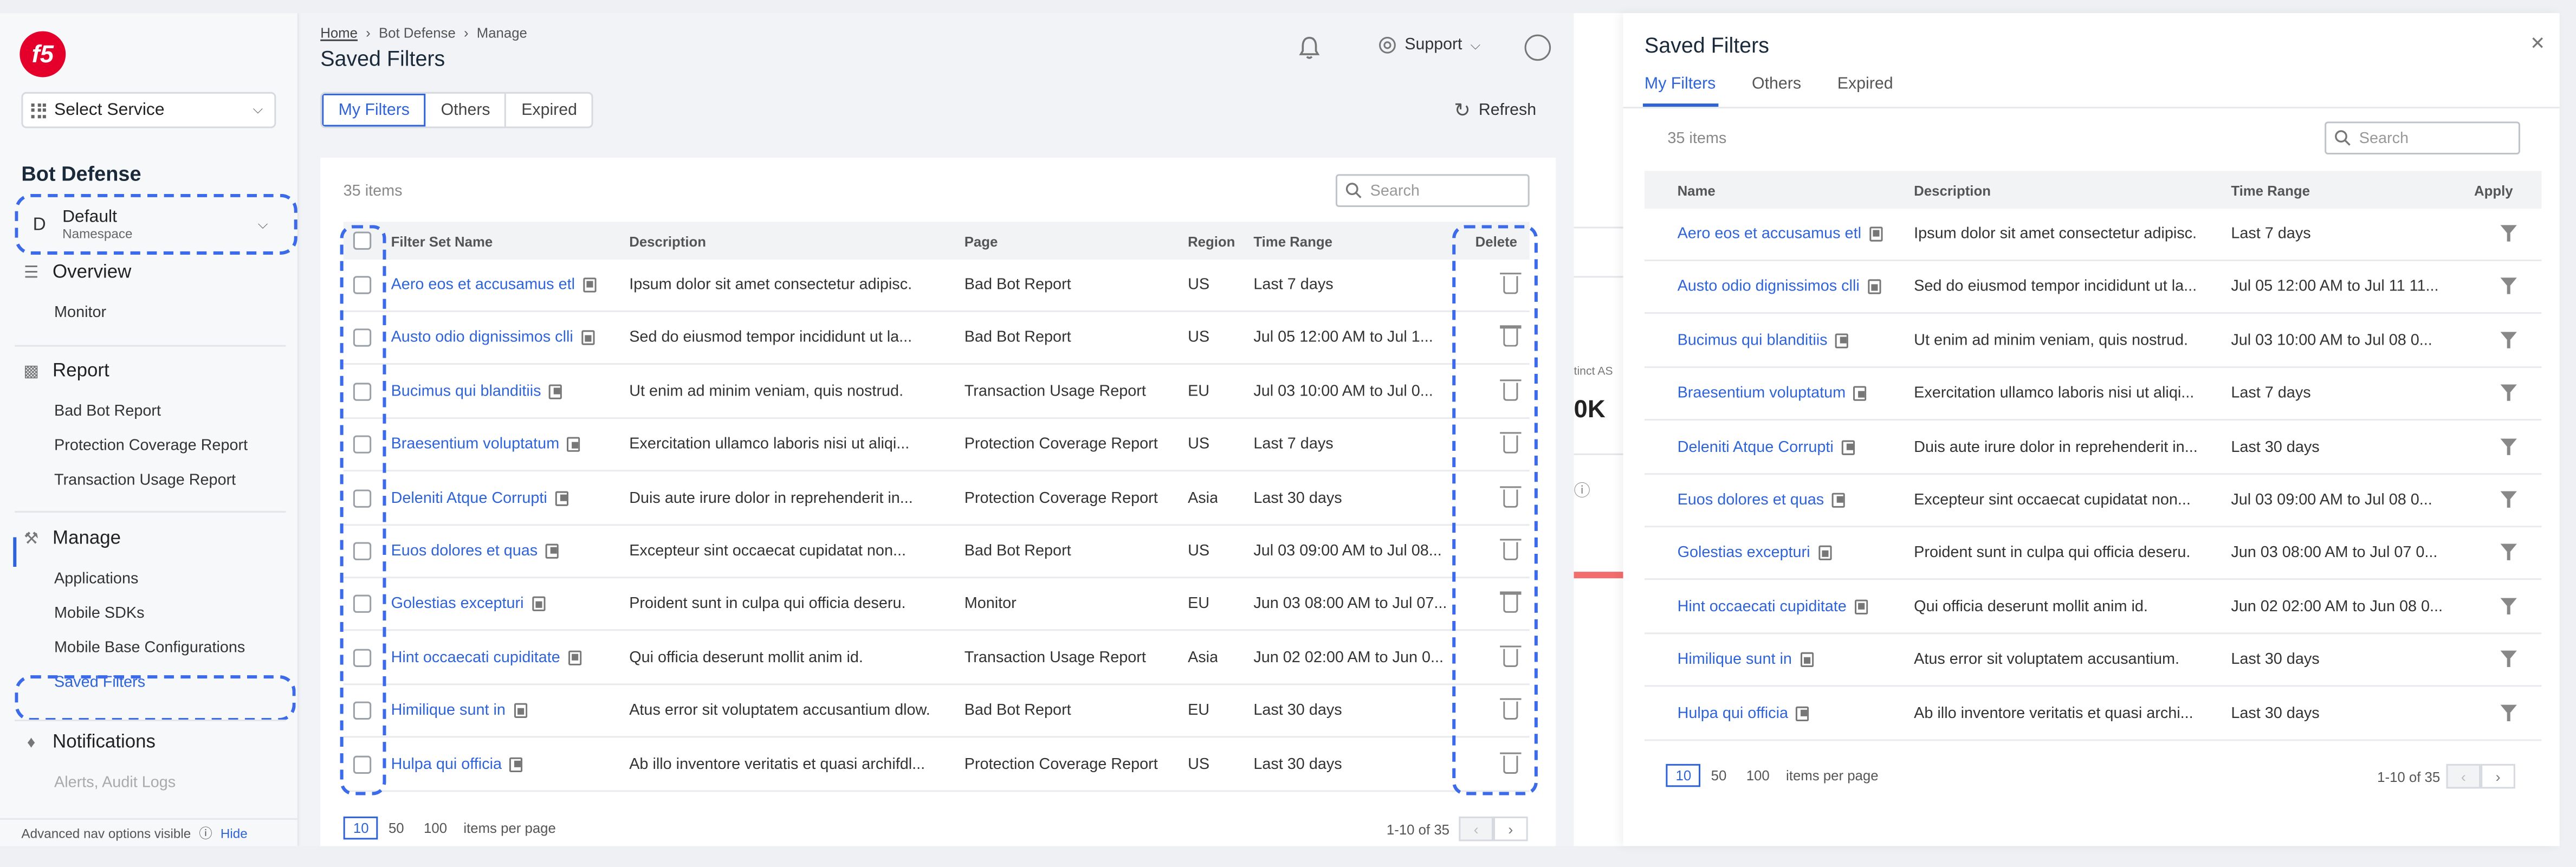 This screenshot has width=2576, height=867. Describe the element at coordinates (99, 614) in the screenshot. I see `sidebar-item-mobile-sdks: Mobile SDKs` at that location.